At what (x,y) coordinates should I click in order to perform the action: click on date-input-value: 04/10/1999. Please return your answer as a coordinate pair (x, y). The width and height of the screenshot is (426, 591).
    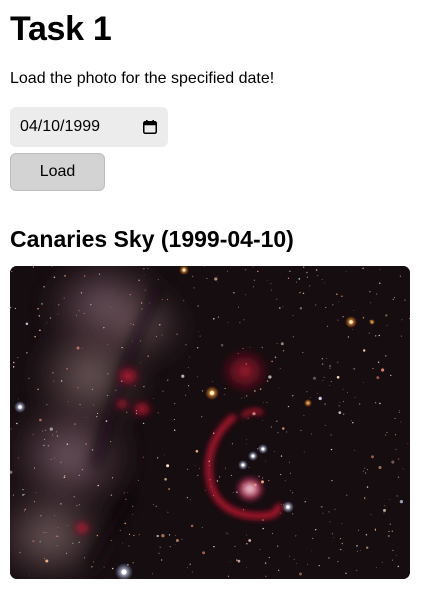
    Looking at the image, I should click on (81, 127).